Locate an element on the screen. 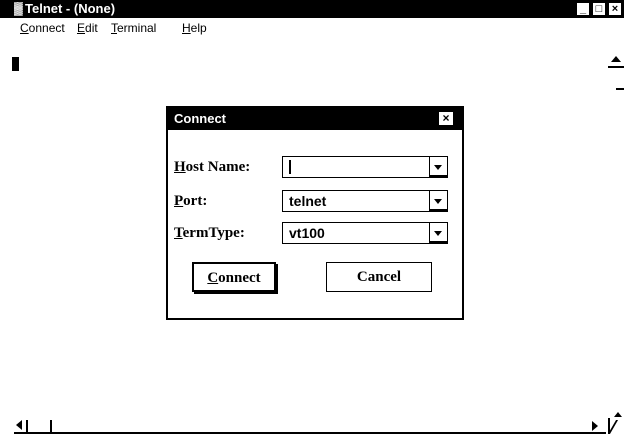 Image resolution: width=624 pixels, height=442 pixels. minimize-button: _ is located at coordinates (583, 9).